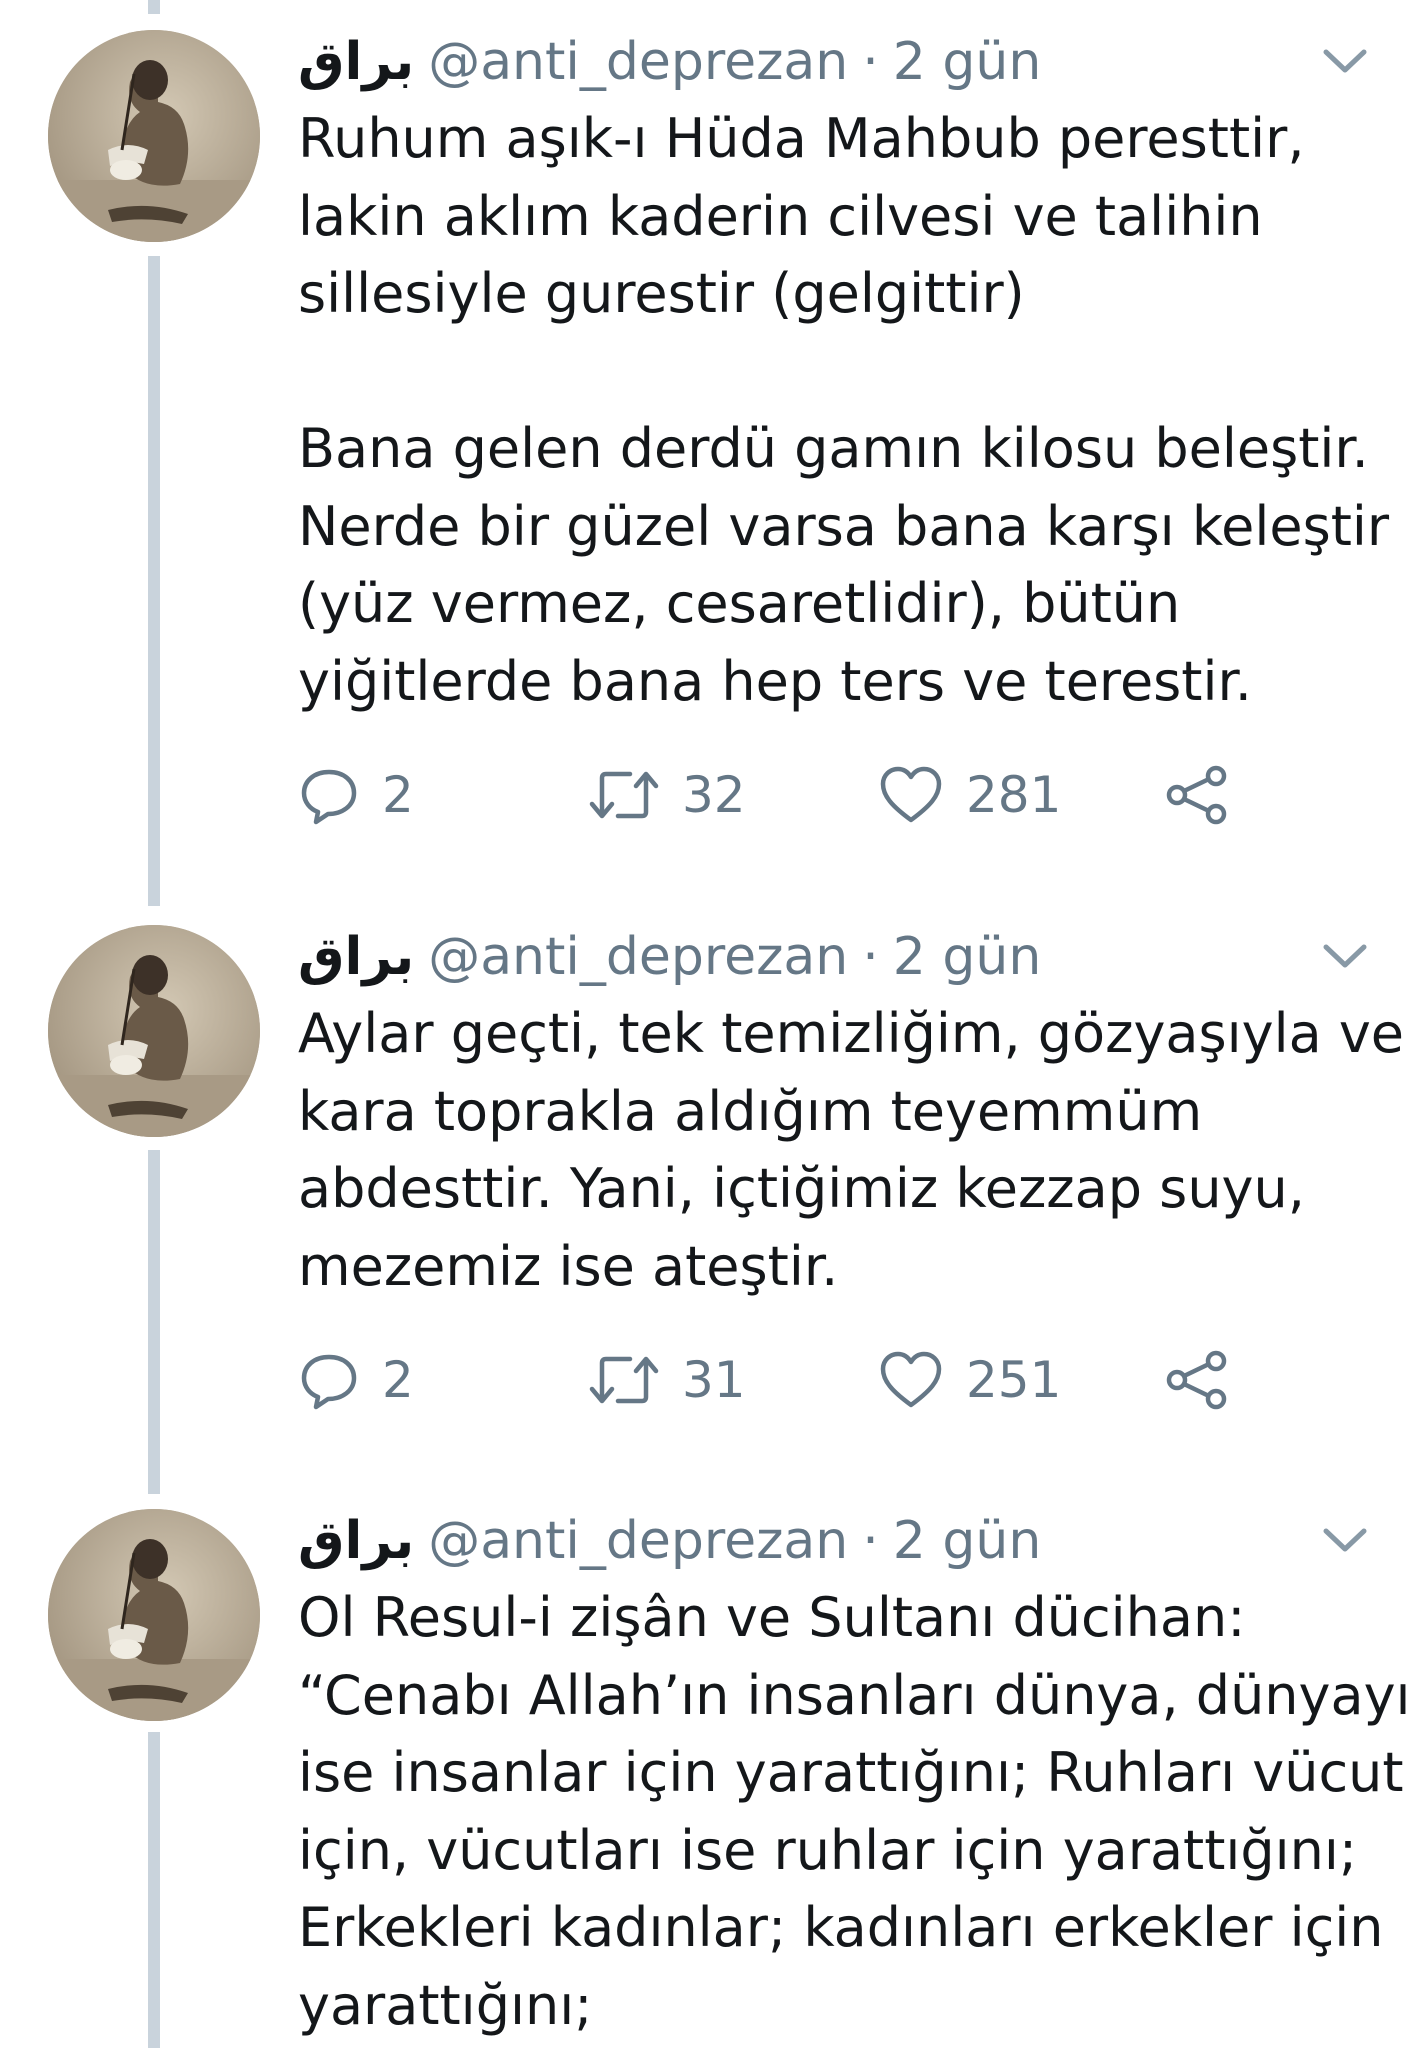  Describe the element at coordinates (714, 795) in the screenshot. I see `retweet-count: 32` at that location.